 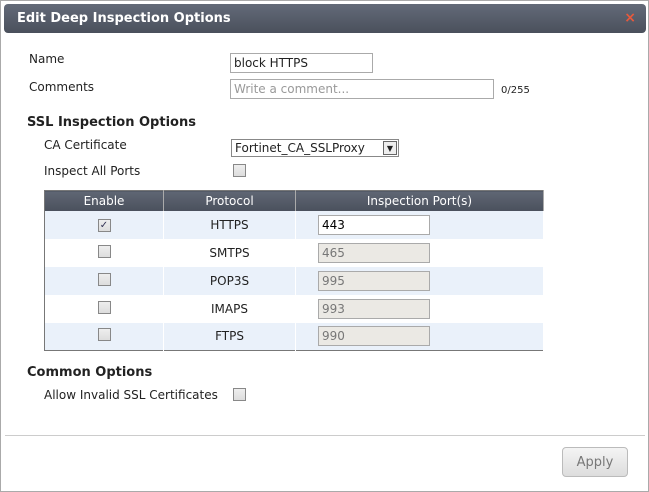 I want to click on ca-certificate-value: Fortinet_CA_SSLProxy, so click(x=300, y=148).